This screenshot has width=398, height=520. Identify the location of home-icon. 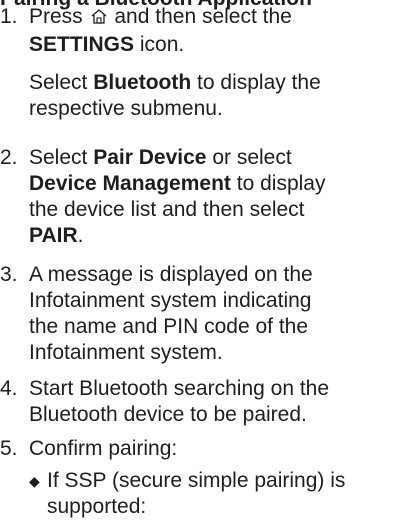
(99, 19).